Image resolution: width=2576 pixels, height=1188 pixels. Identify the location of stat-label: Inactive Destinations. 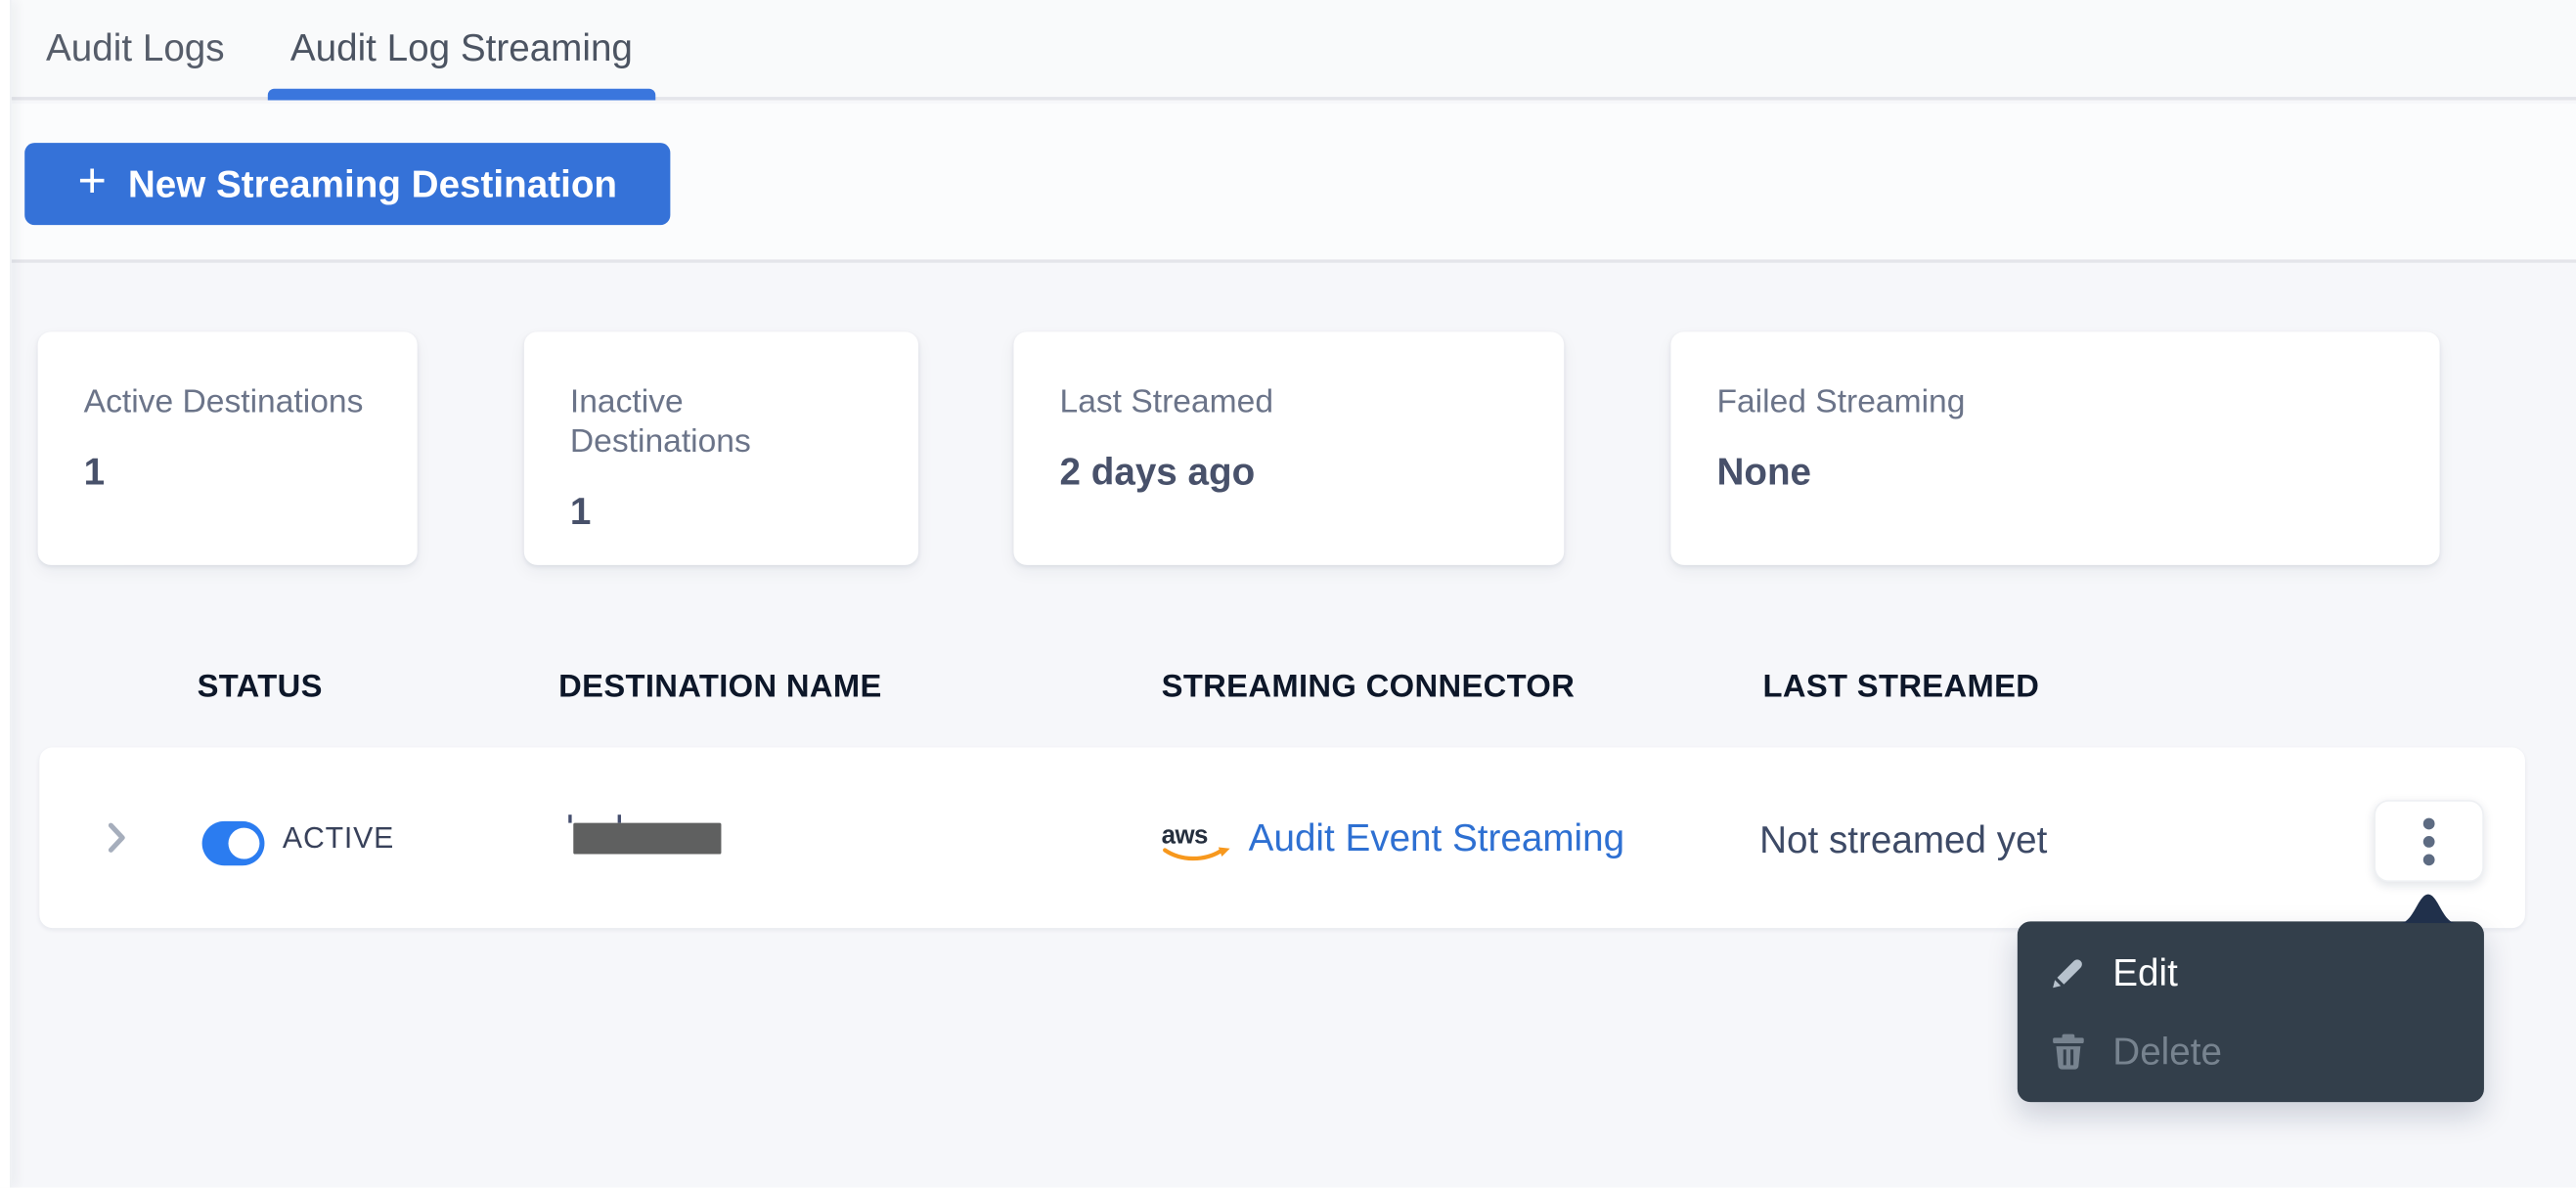
(660, 422).